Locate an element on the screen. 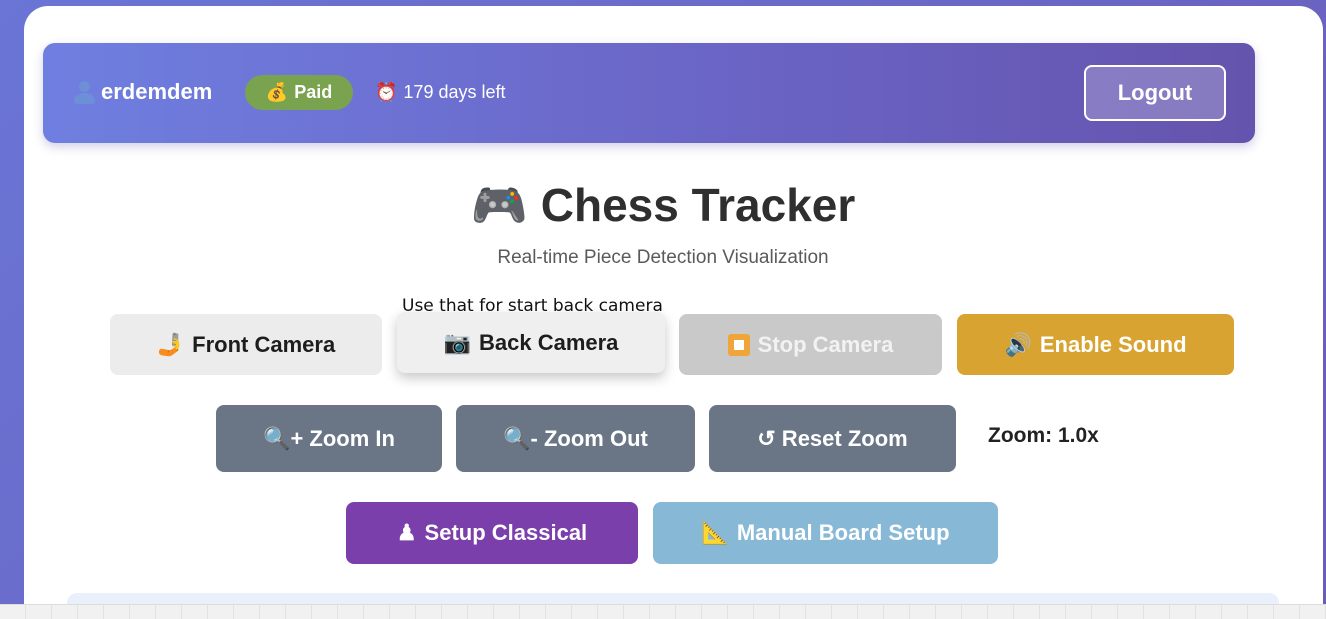  camera-icon: 📷 is located at coordinates (457, 342).